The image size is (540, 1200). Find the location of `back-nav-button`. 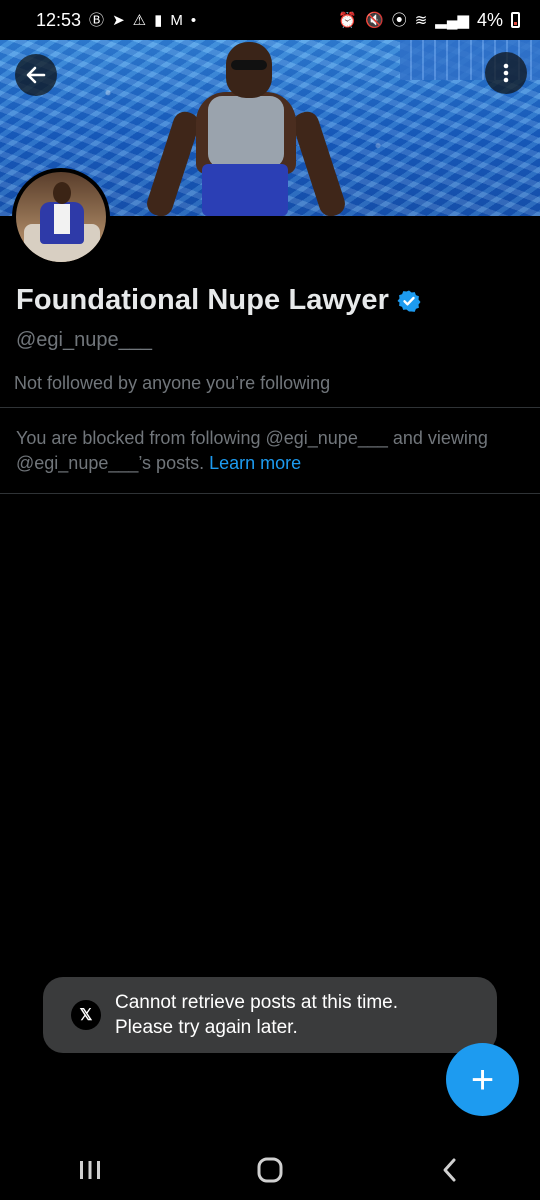

back-nav-button is located at coordinates (450, 1170).